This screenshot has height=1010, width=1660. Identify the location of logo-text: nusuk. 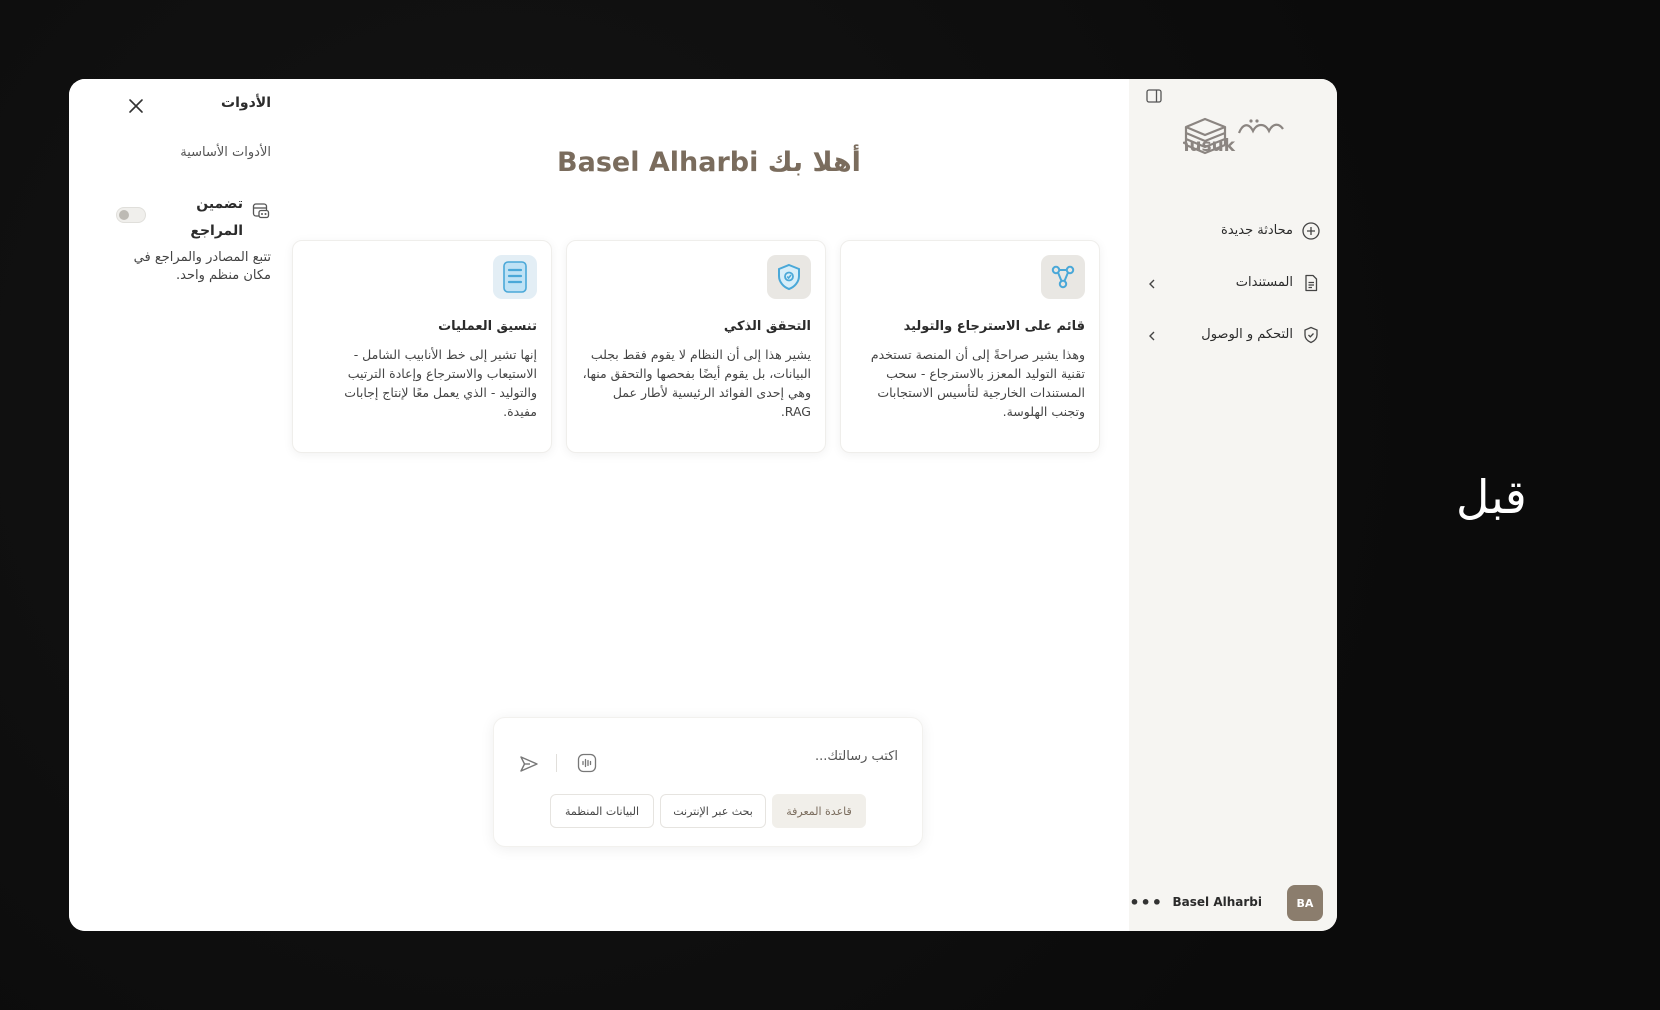
(1209, 146).